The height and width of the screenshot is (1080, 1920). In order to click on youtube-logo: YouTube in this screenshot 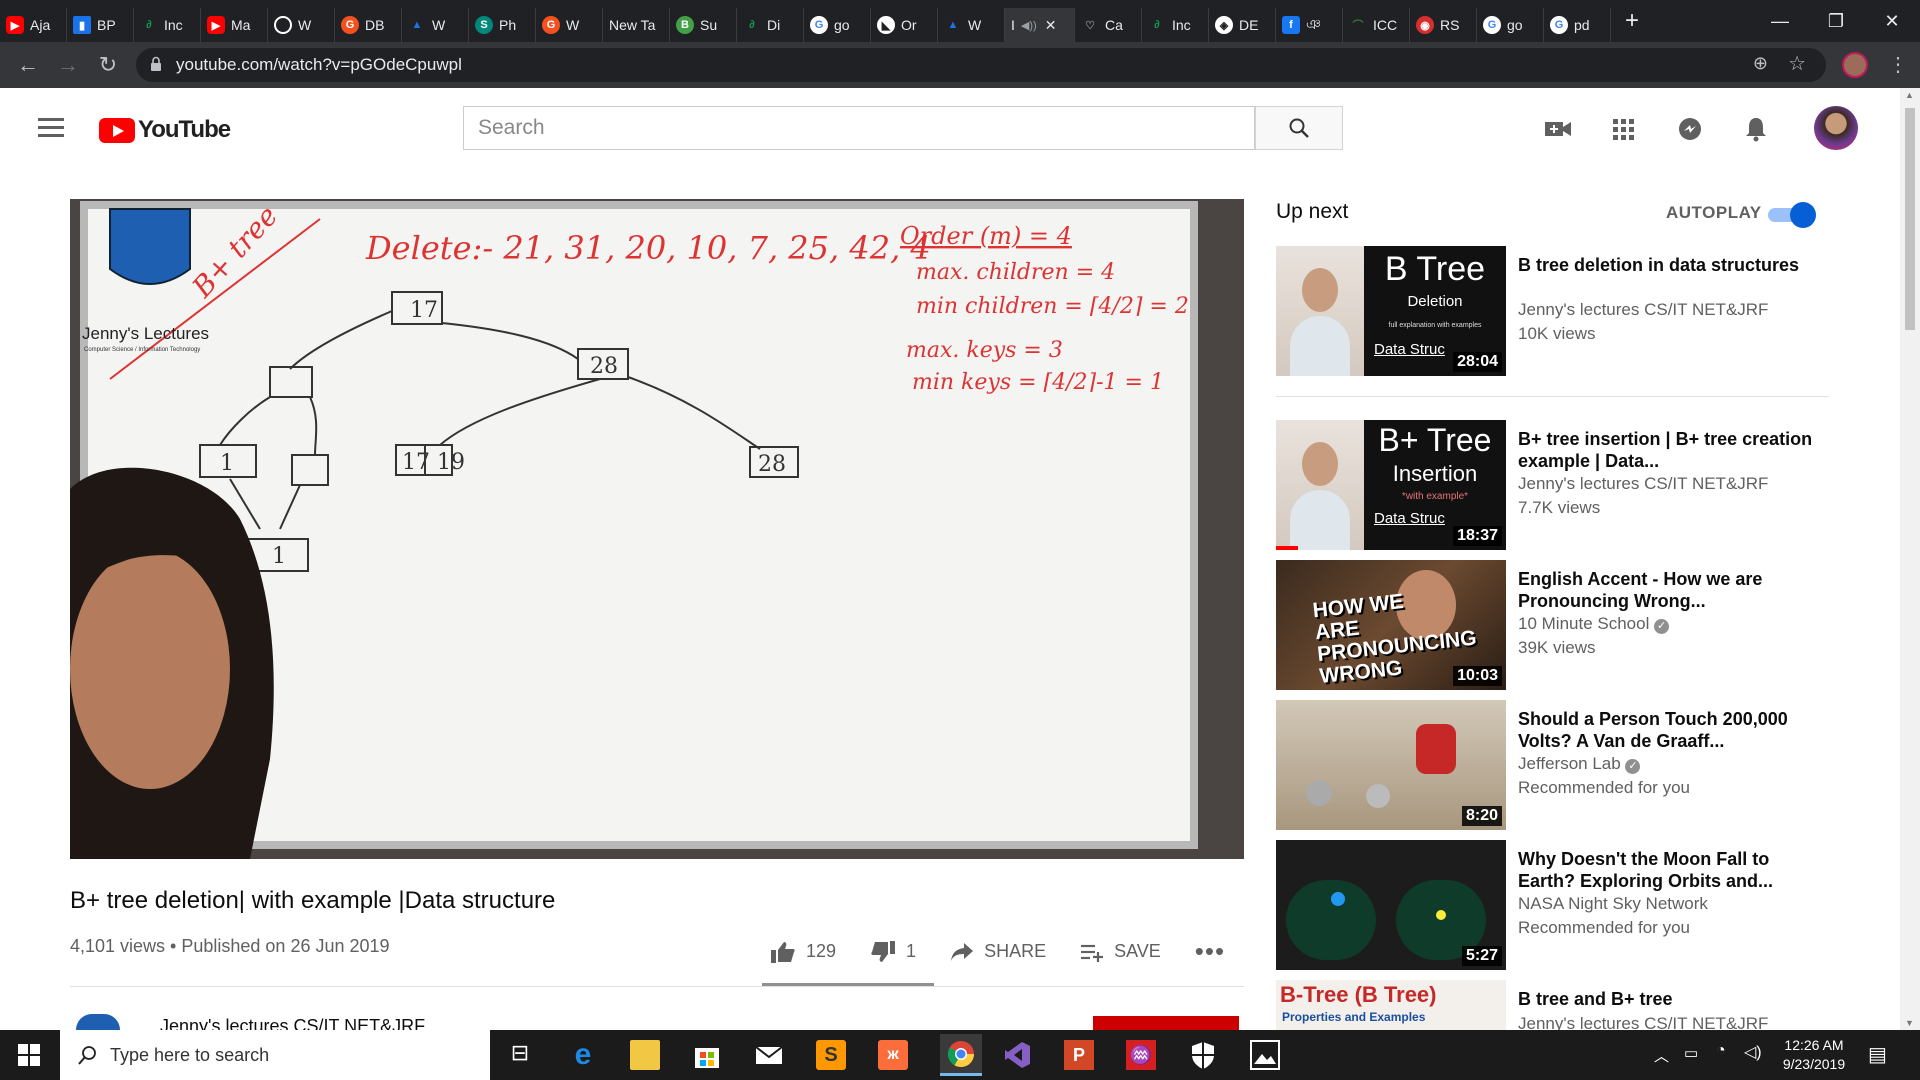, I will do `click(165, 130)`.